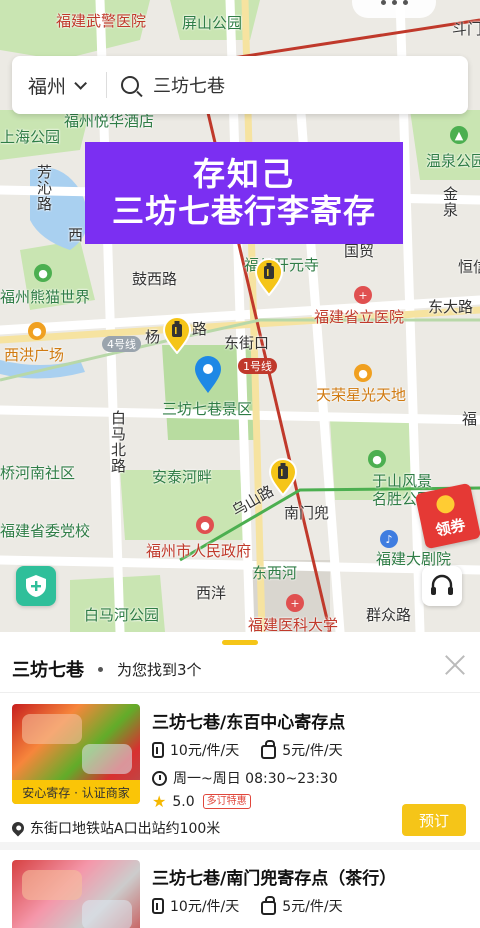 The height and width of the screenshot is (928, 480). What do you see at coordinates (243, 174) in the screenshot?
I see `banner-line-1: 存知己` at bounding box center [243, 174].